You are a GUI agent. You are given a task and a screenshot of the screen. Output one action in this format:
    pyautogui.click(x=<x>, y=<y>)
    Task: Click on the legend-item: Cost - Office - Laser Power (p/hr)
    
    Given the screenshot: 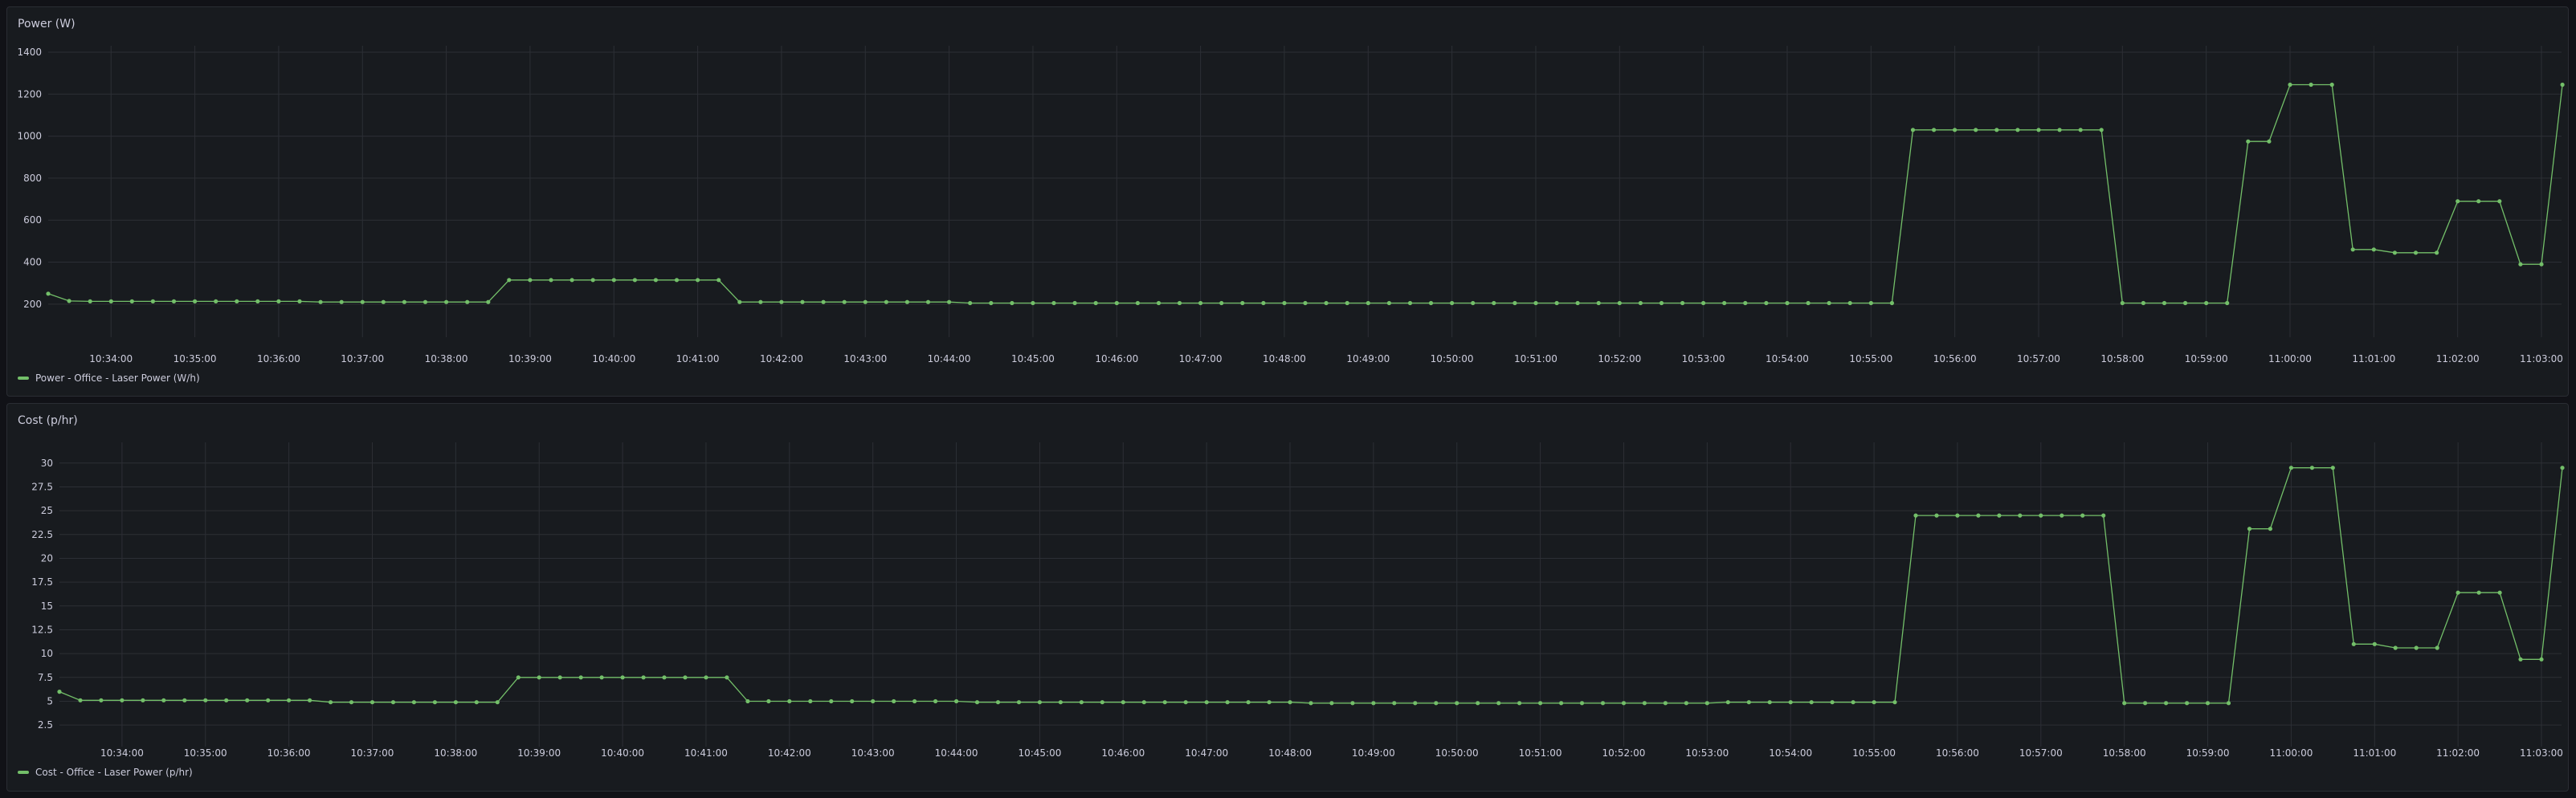 What is the action you would take?
    pyautogui.click(x=105, y=773)
    